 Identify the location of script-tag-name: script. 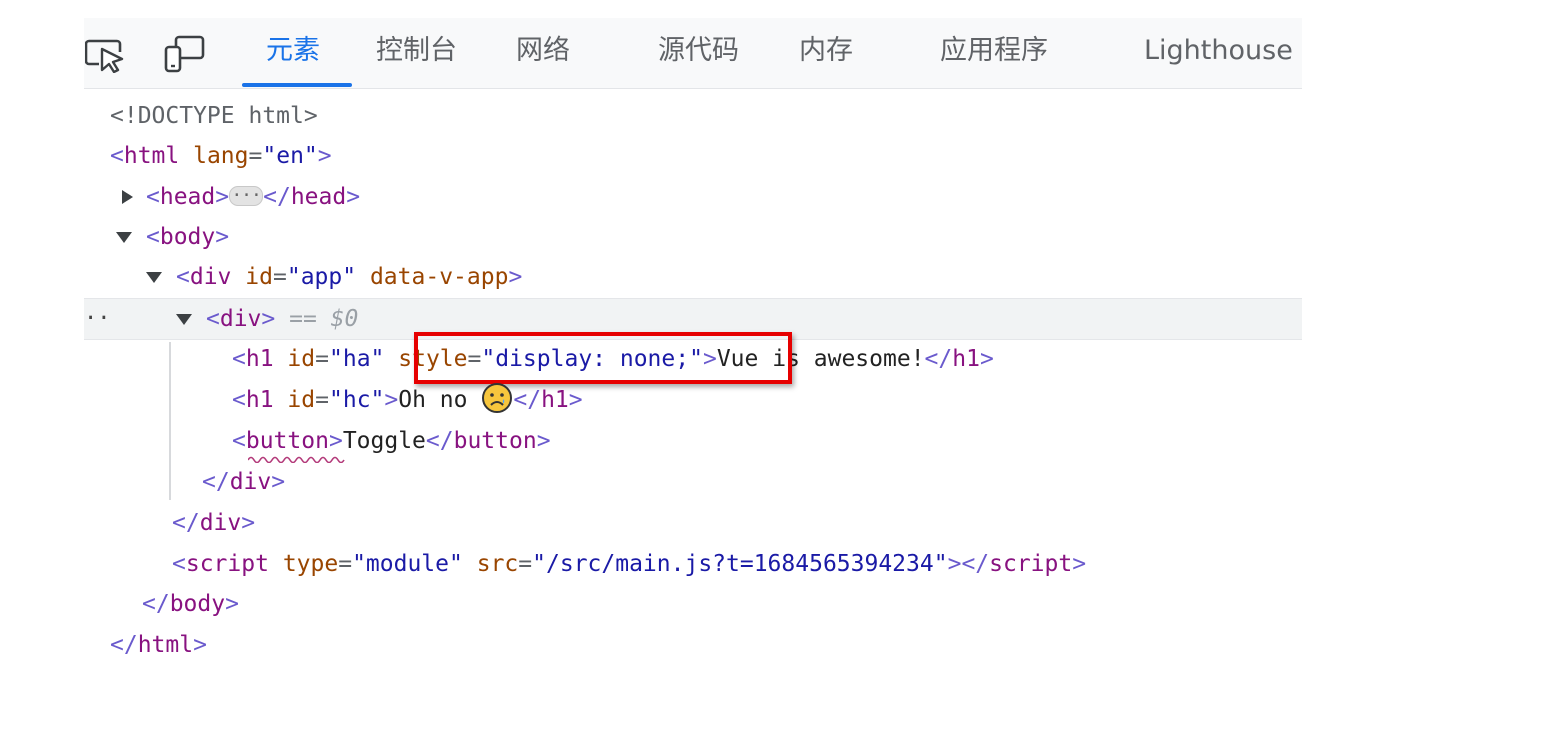
(227, 564).